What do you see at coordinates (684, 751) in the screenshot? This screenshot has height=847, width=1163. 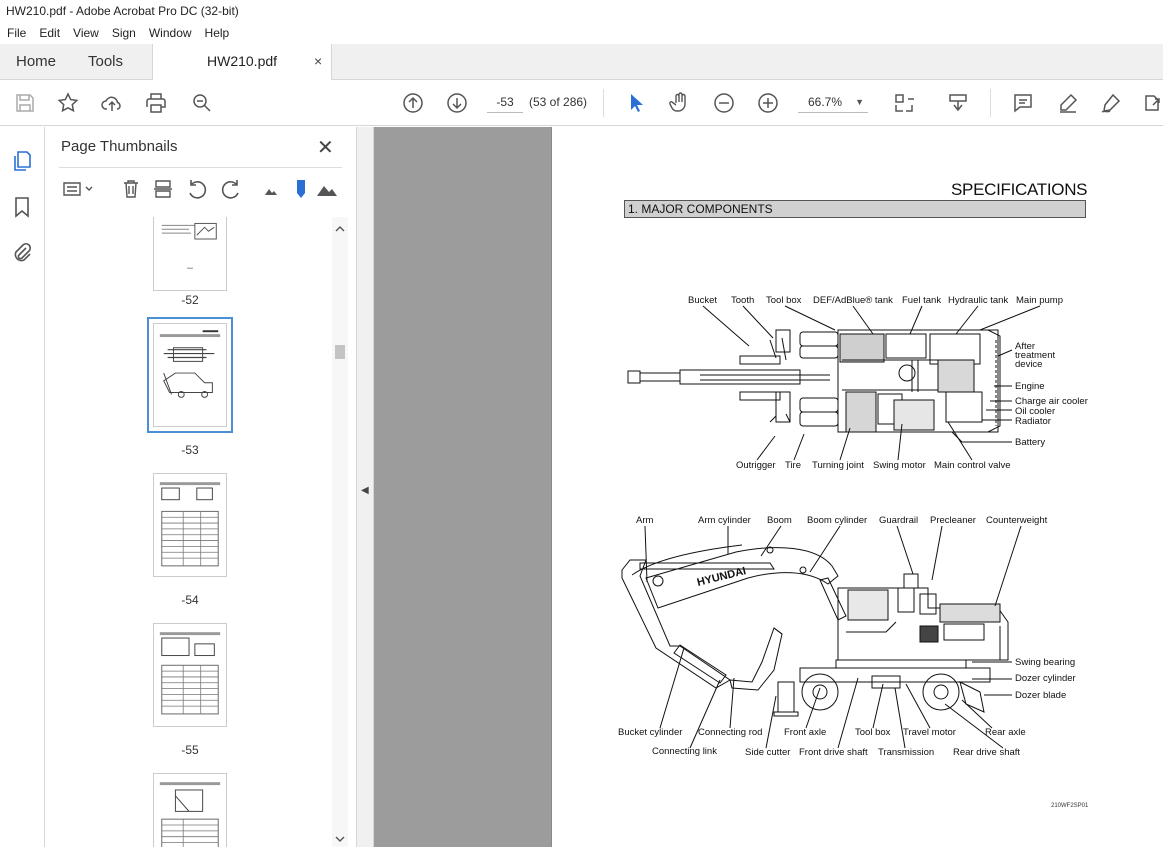 I see `label-connecting-link: Connecting link` at bounding box center [684, 751].